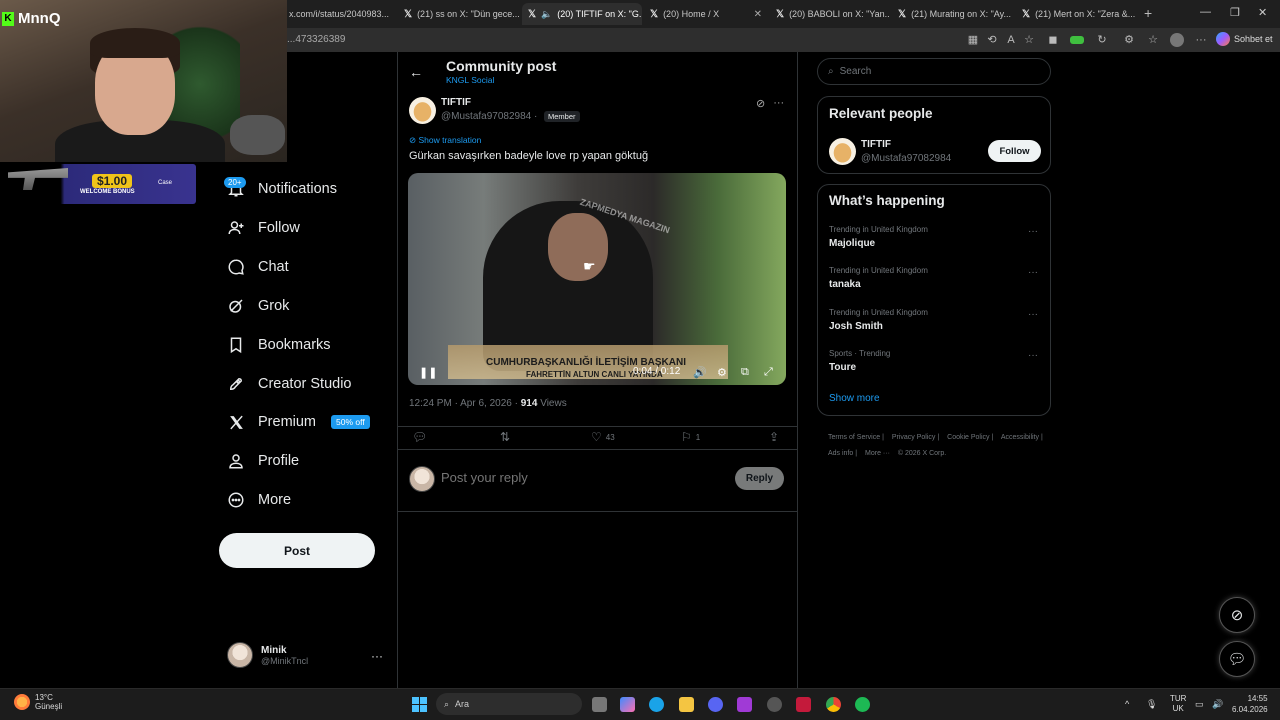  Describe the element at coordinates (603, 437) in the screenshot. I see `like-button: ♡ 43` at that location.